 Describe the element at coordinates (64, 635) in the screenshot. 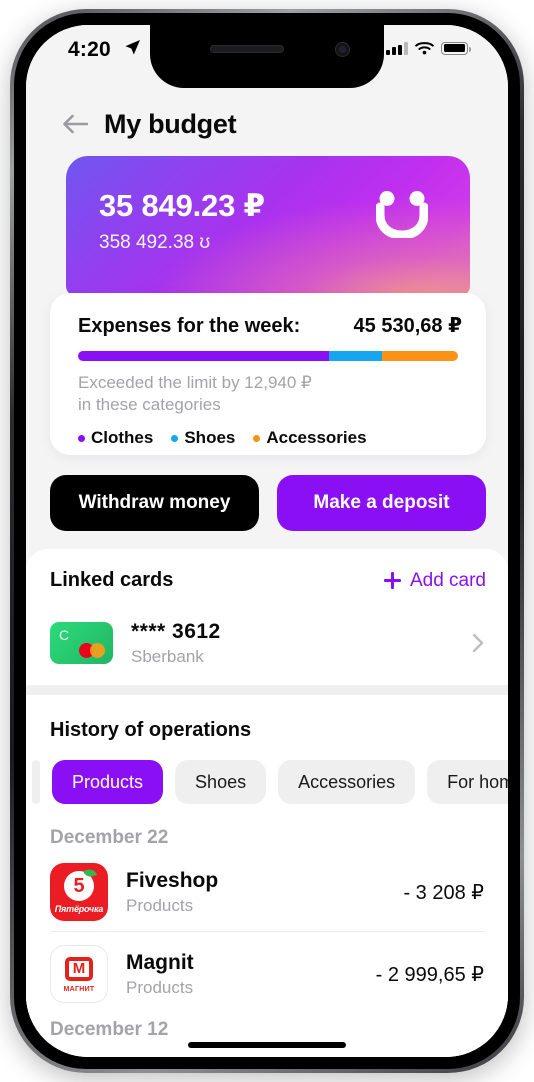

I see `bank-card-letter: С` at that location.